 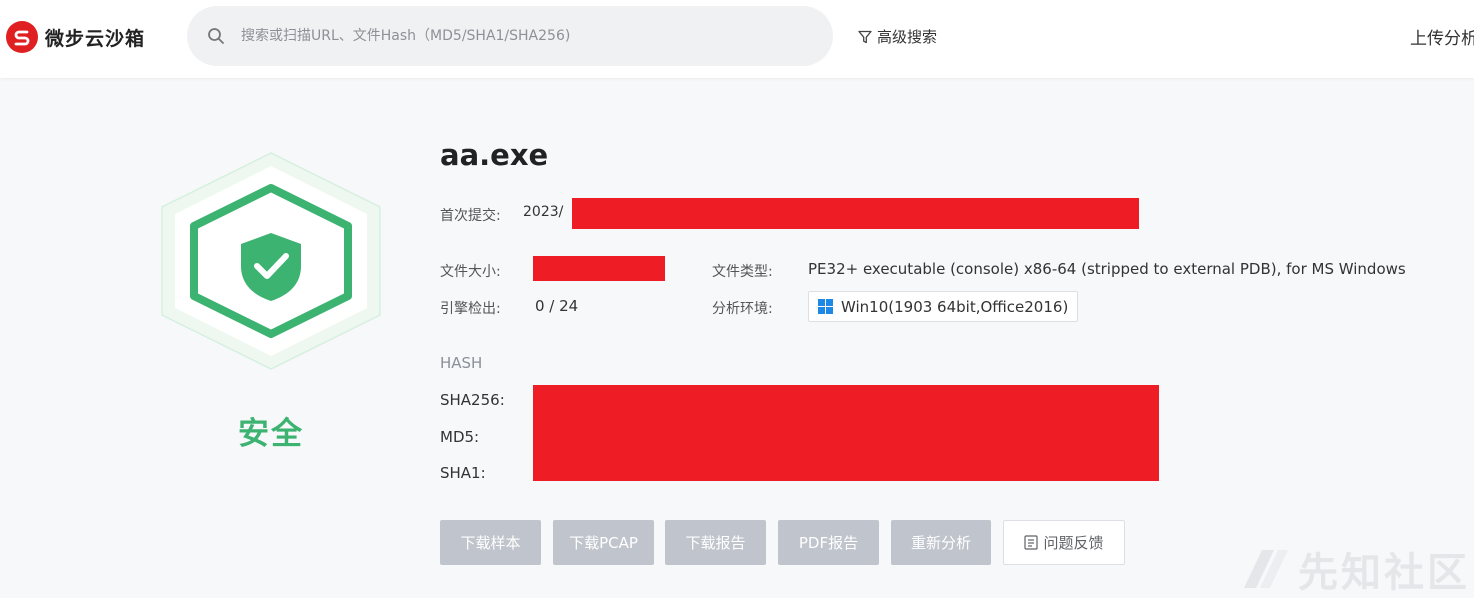 I want to click on first-submit-value: 2023/, so click(x=543, y=212).